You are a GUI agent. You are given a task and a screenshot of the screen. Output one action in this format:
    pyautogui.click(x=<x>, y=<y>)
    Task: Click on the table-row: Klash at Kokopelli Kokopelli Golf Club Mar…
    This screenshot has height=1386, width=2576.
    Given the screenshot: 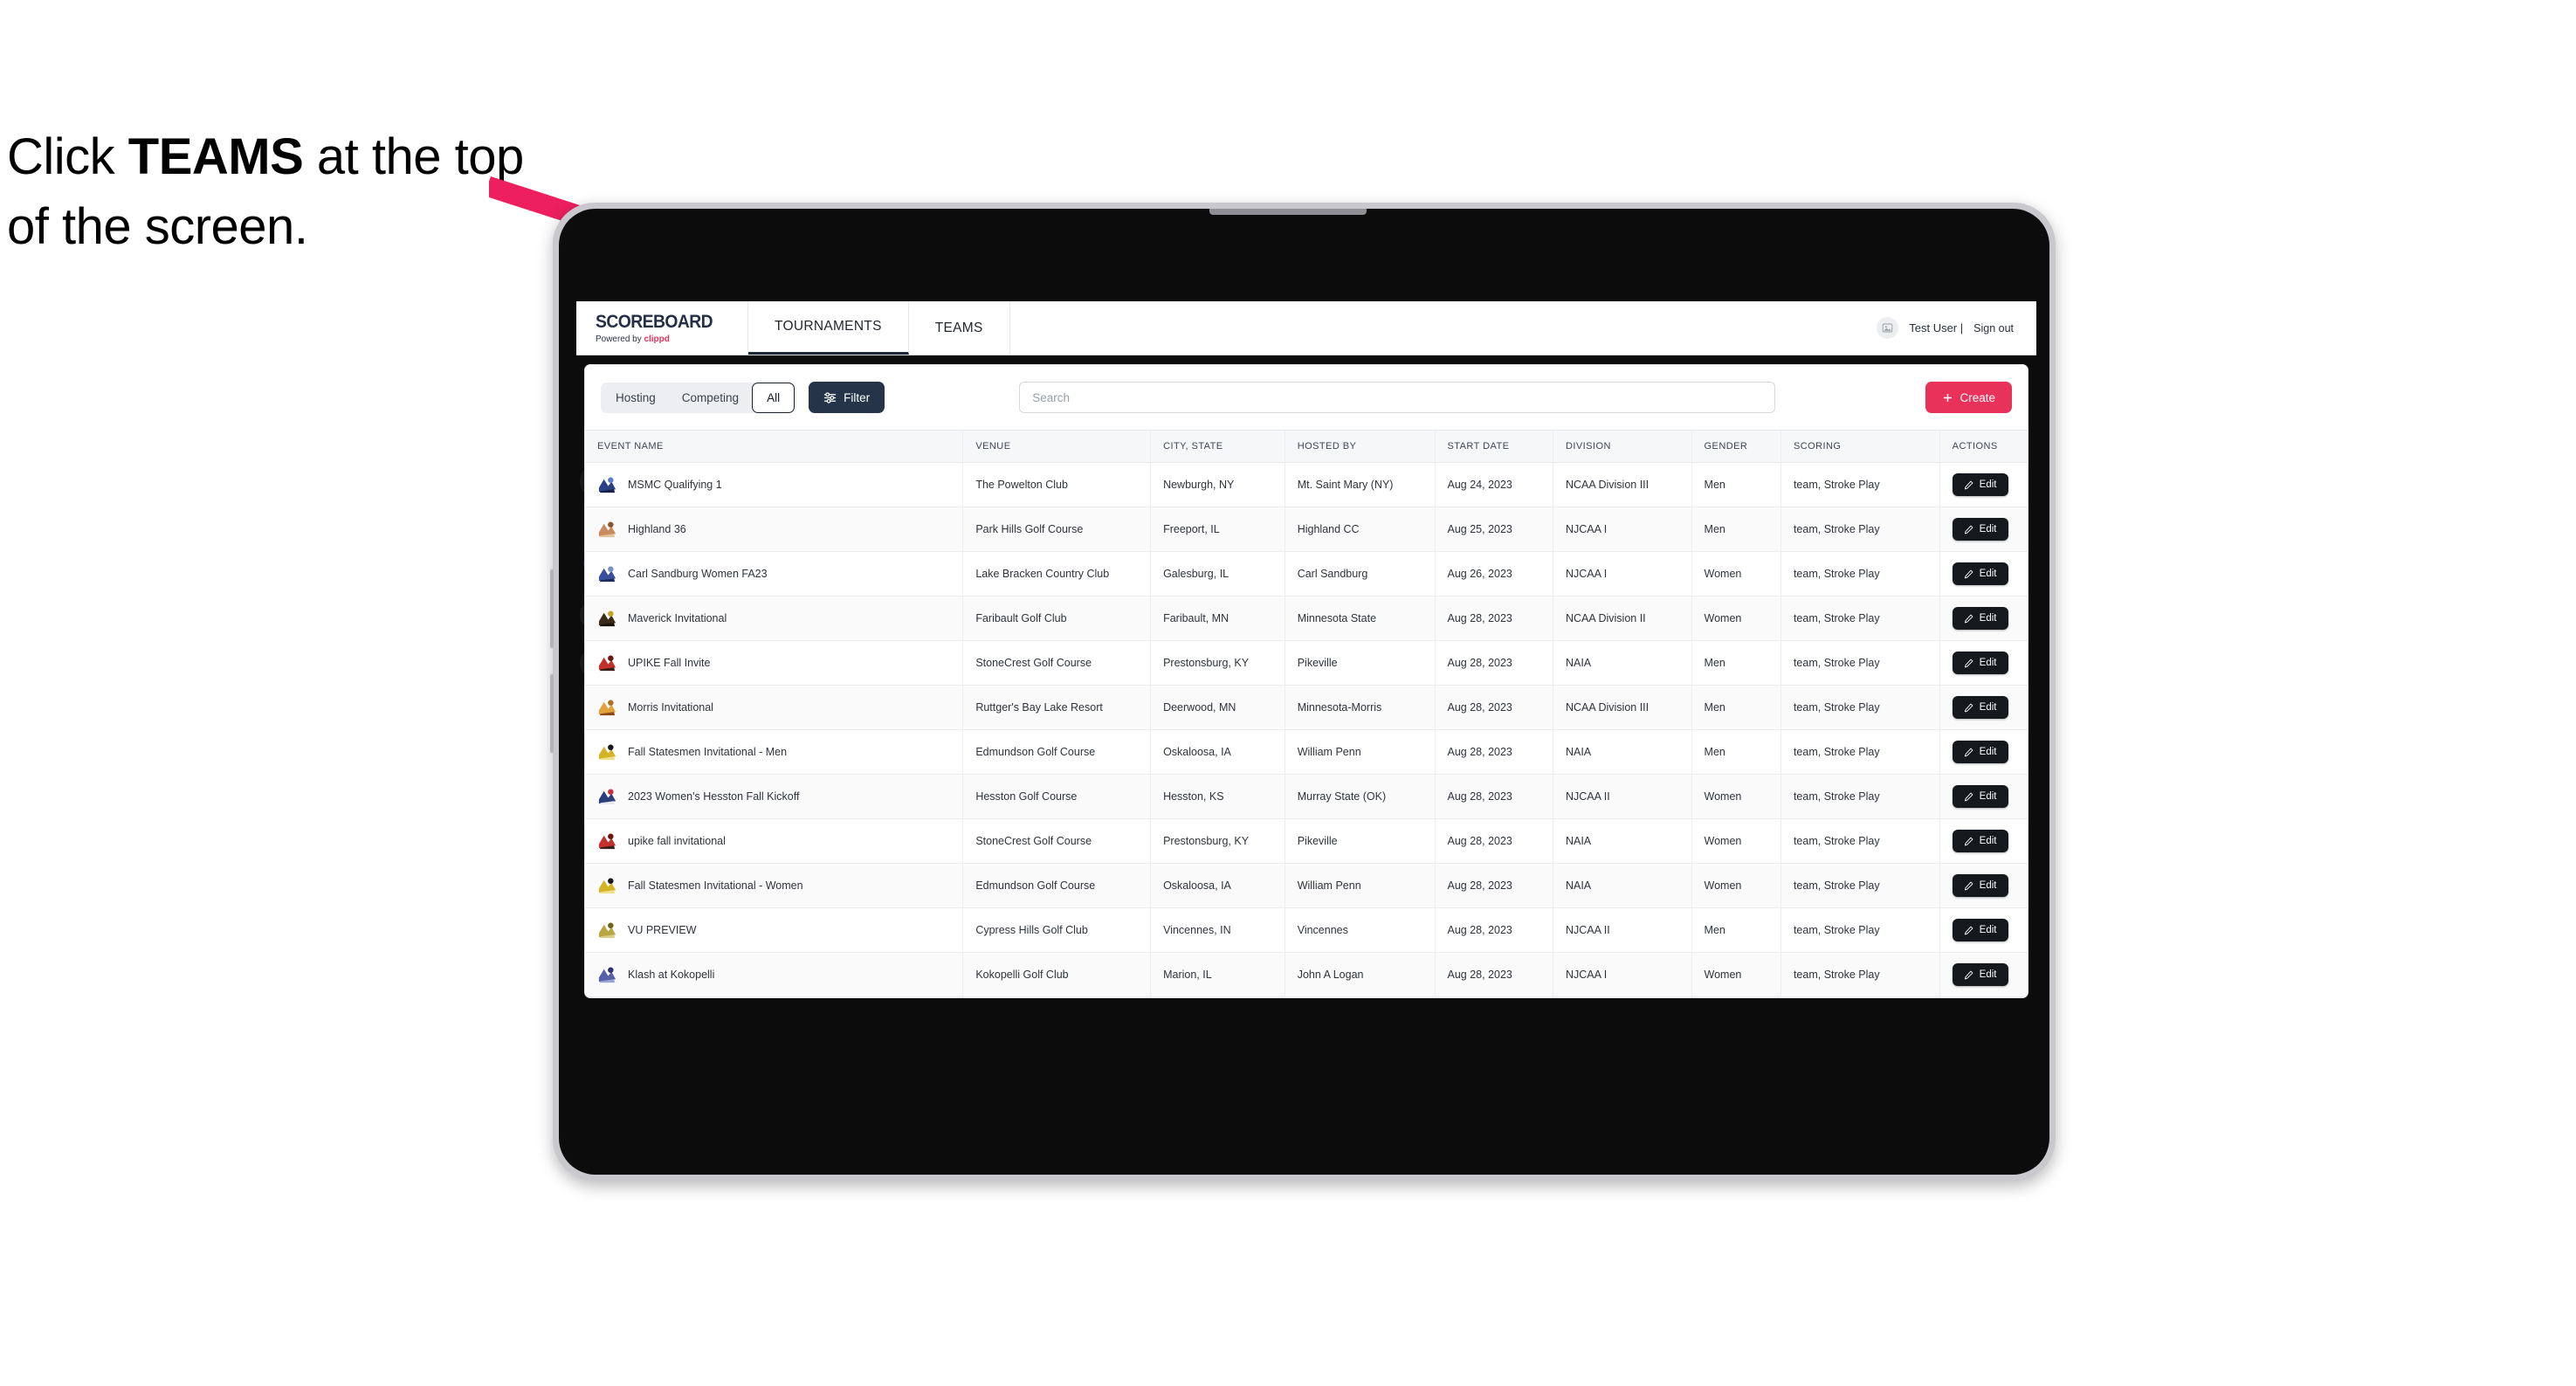 What is the action you would take?
    pyautogui.click(x=1306, y=975)
    